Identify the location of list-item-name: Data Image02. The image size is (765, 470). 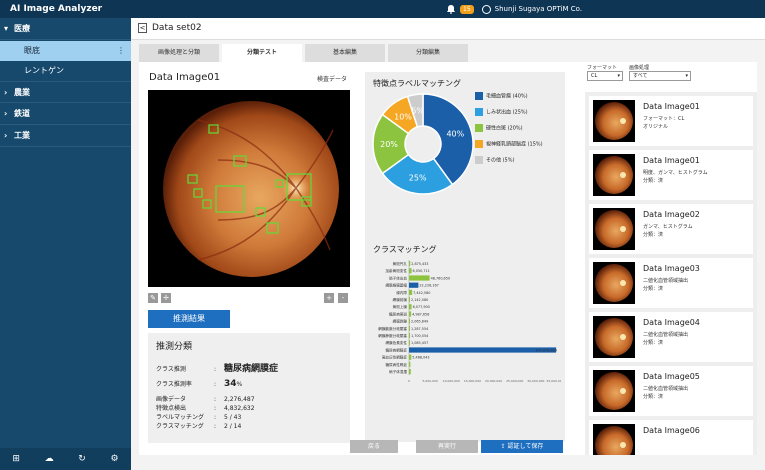
(671, 214).